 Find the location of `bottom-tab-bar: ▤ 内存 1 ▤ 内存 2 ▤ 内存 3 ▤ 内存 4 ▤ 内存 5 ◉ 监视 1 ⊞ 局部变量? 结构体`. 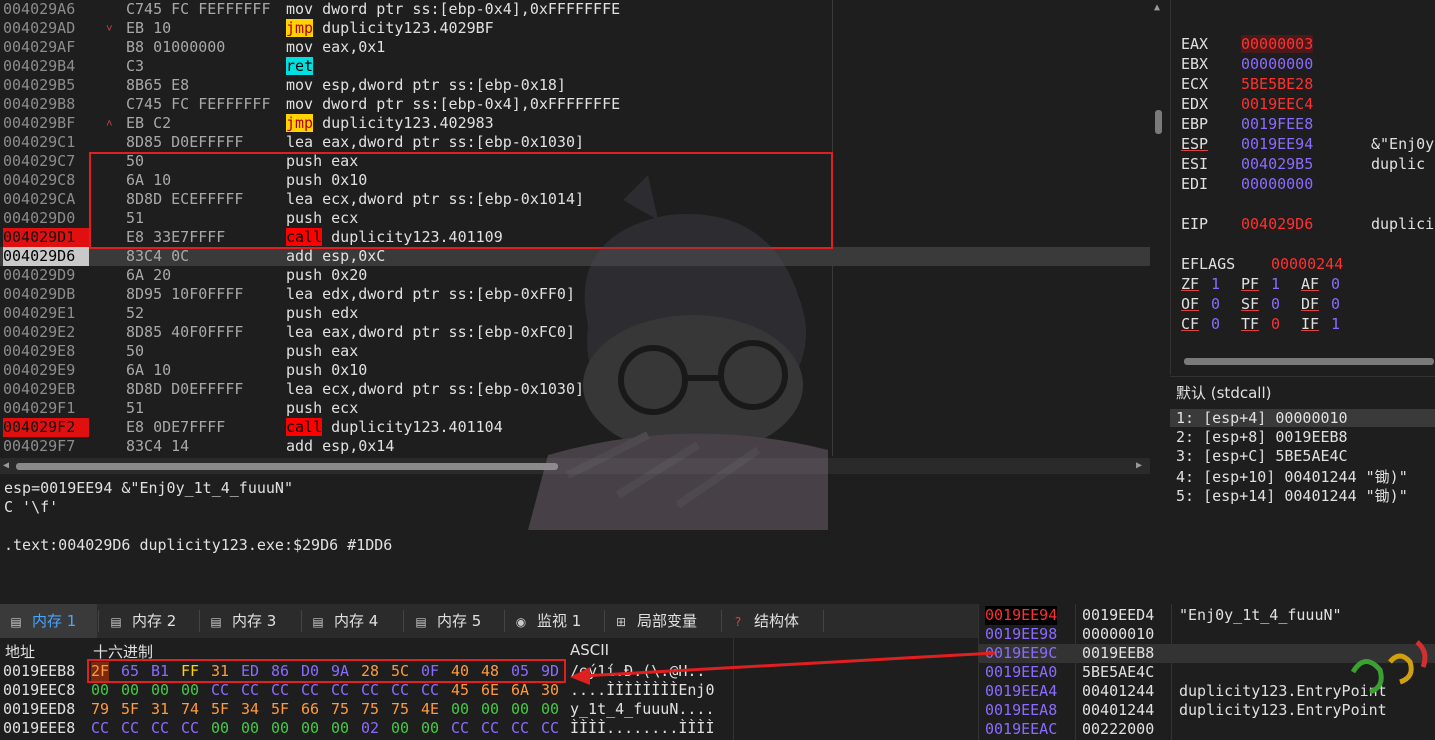

bottom-tab-bar: ▤ 内存 1 ▤ 内存 2 ▤ 内存 3 ▤ 内存 4 ▤ 内存 5 ◉ 监视 1 ⊞ 局部变量? 结构体 is located at coordinates (489, 621).